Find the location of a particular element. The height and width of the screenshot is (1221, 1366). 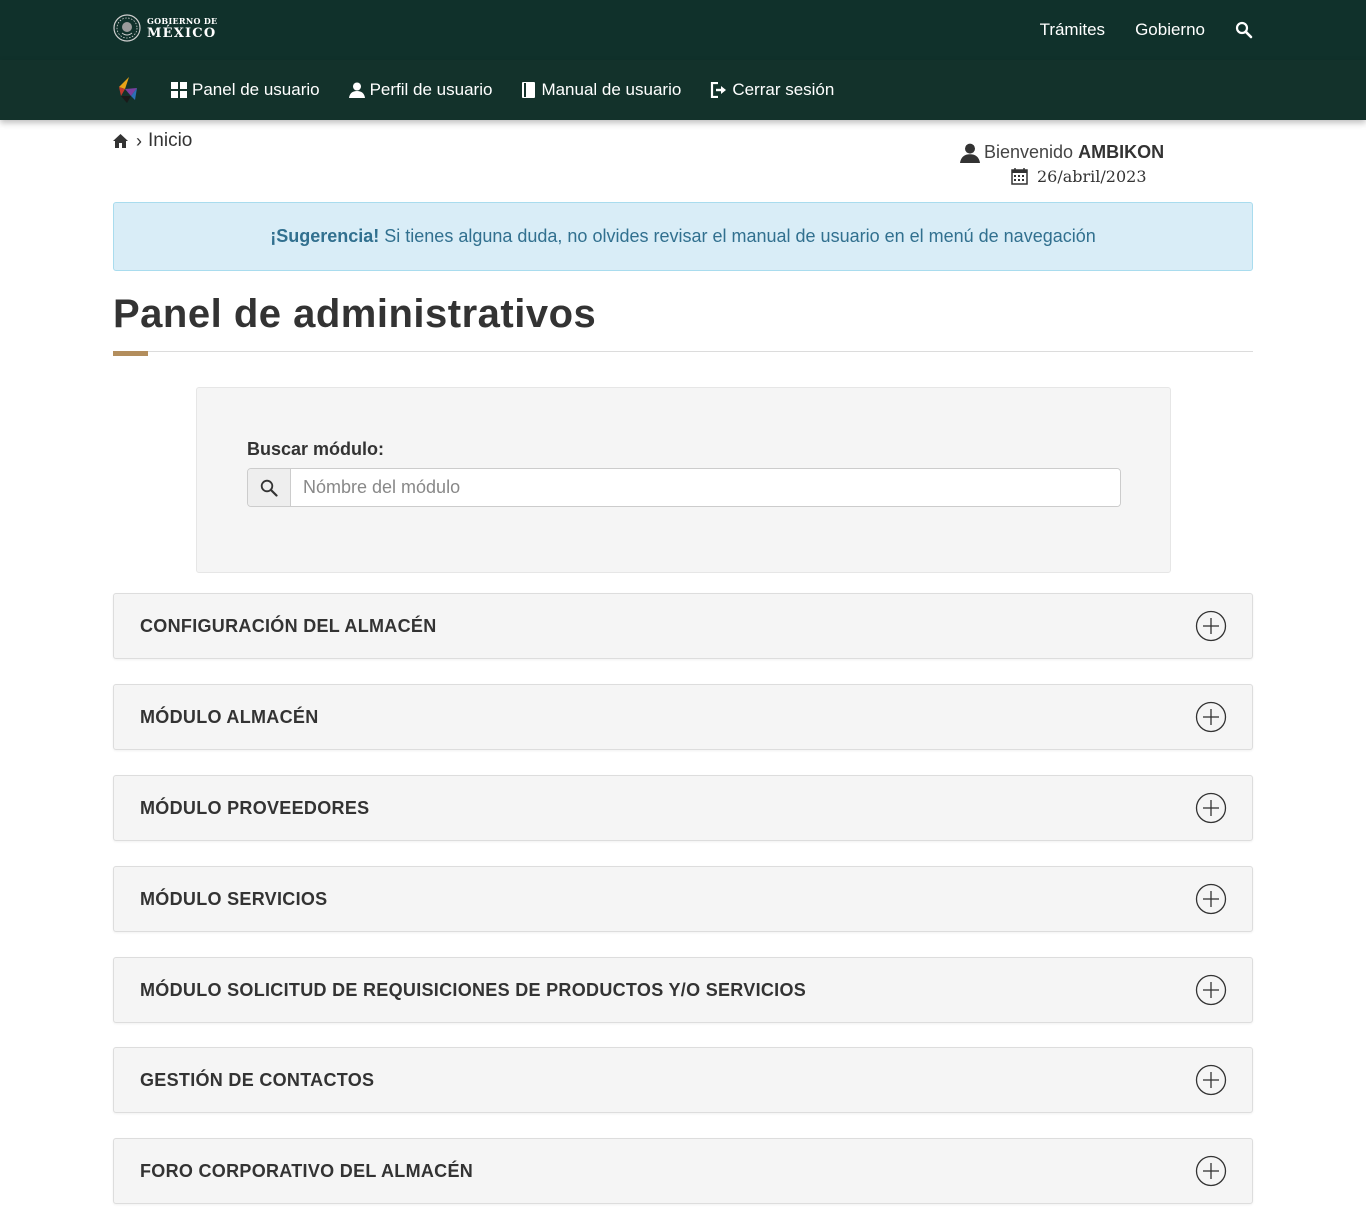

breadcrumb: › Inicio is located at coordinates (152, 141).